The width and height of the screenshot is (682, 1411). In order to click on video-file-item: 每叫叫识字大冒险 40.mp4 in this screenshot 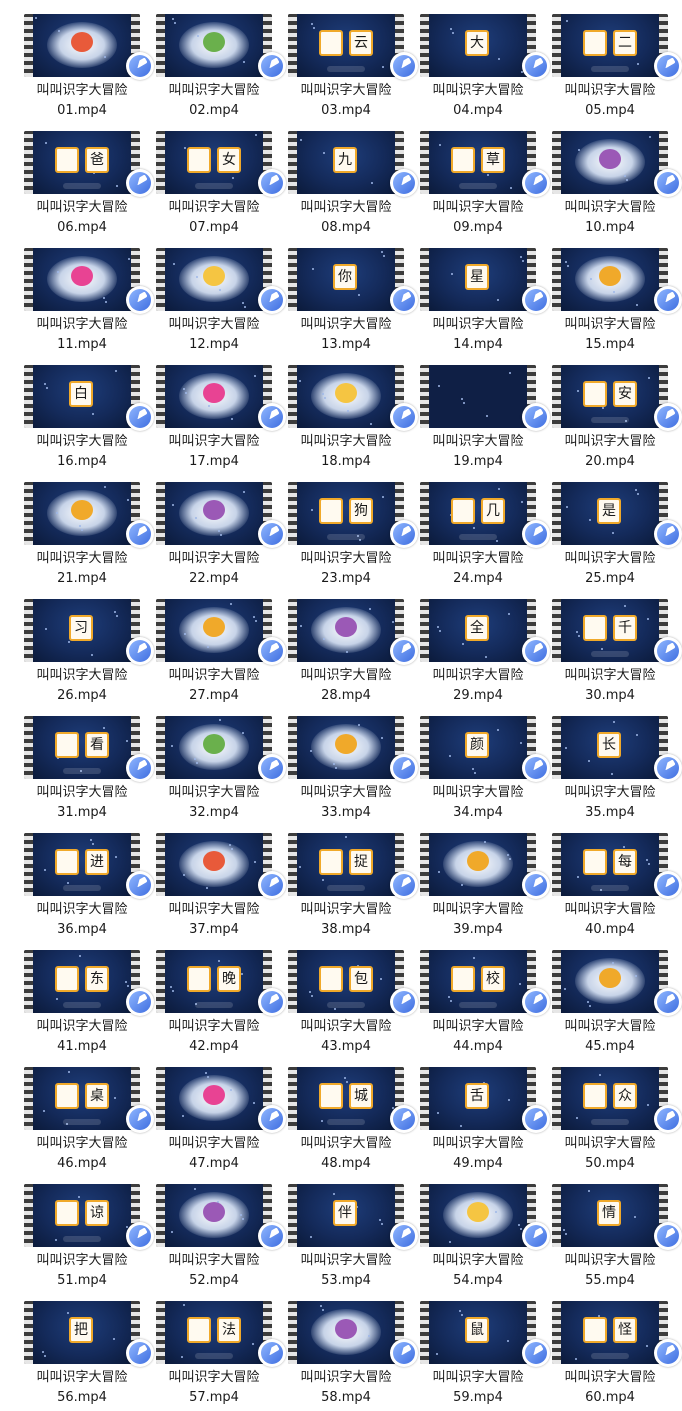, I will do `click(613, 879)`.